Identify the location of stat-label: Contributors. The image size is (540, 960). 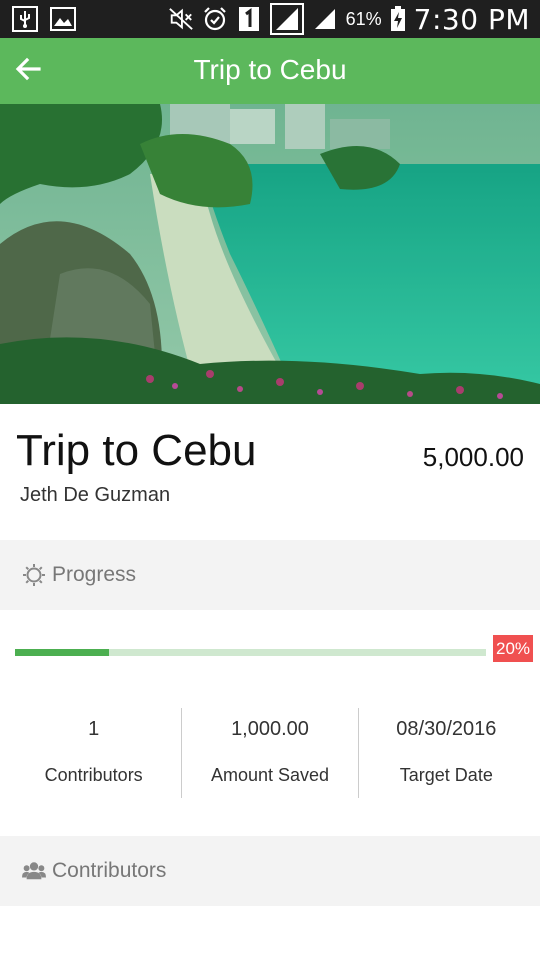
(93, 775).